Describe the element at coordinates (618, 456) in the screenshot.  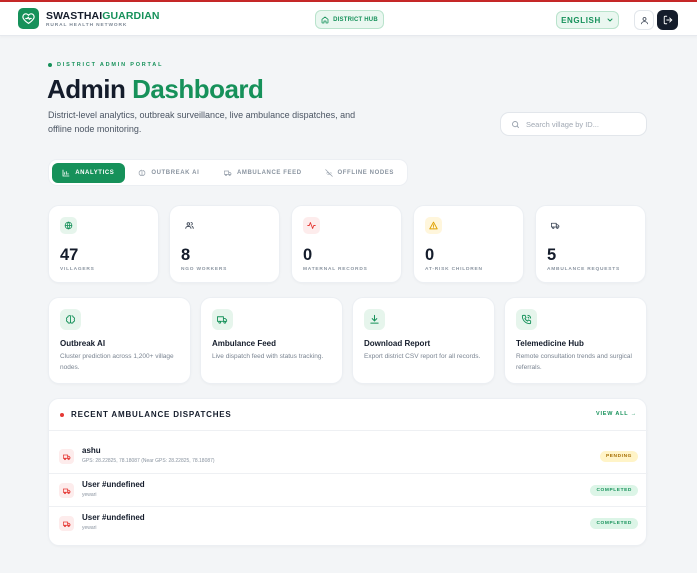
I see `status-badge: PENDING` at that location.